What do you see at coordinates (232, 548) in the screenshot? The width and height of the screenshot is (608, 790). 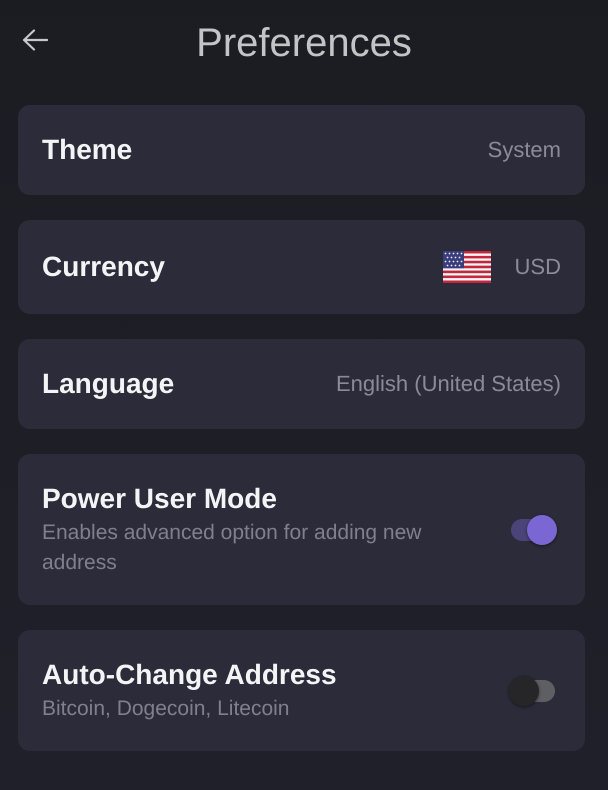 I see `setting-description: Enables advanced option for adding new address` at bounding box center [232, 548].